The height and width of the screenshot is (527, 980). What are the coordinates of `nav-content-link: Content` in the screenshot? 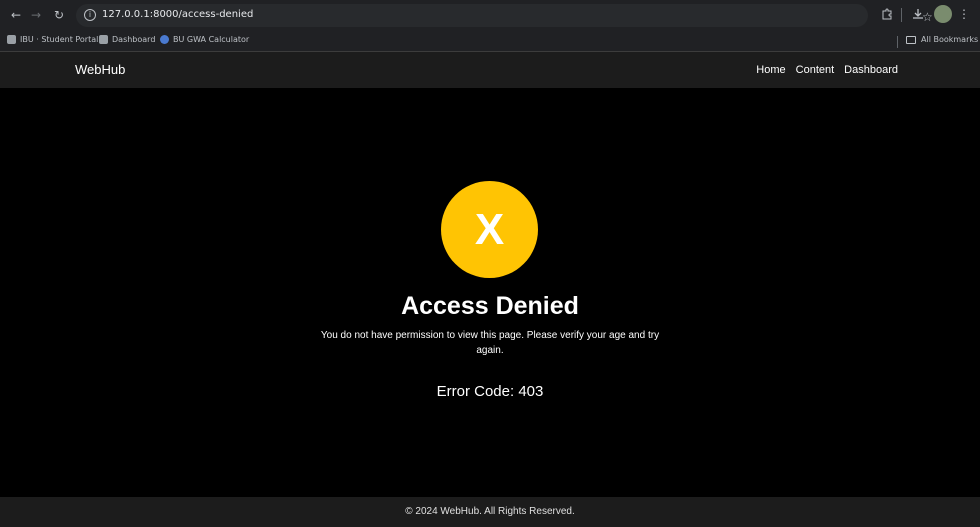 It's located at (815, 70).